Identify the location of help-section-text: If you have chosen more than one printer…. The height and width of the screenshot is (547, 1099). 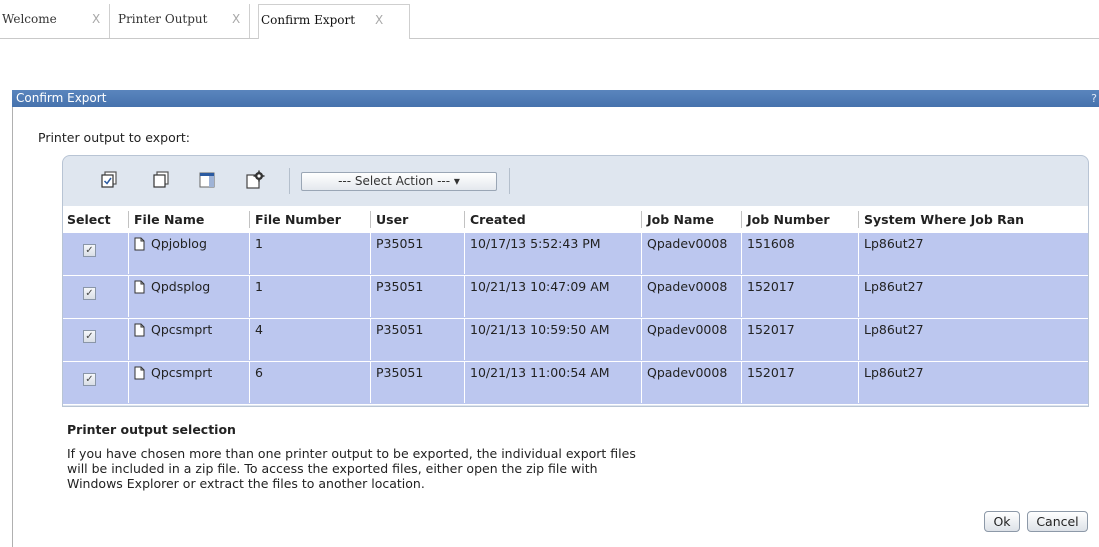
(437, 468).